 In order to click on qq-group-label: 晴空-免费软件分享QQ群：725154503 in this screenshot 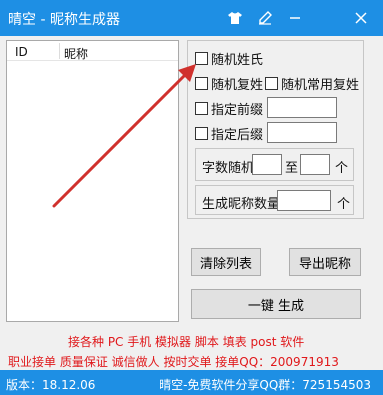, I will do `click(265, 385)`.